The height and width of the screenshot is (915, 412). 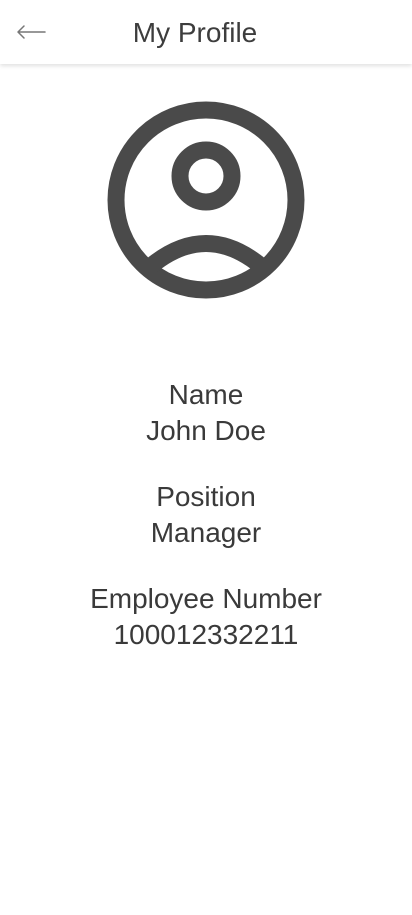 I want to click on employee-number-value: 100012332211, so click(x=206, y=634).